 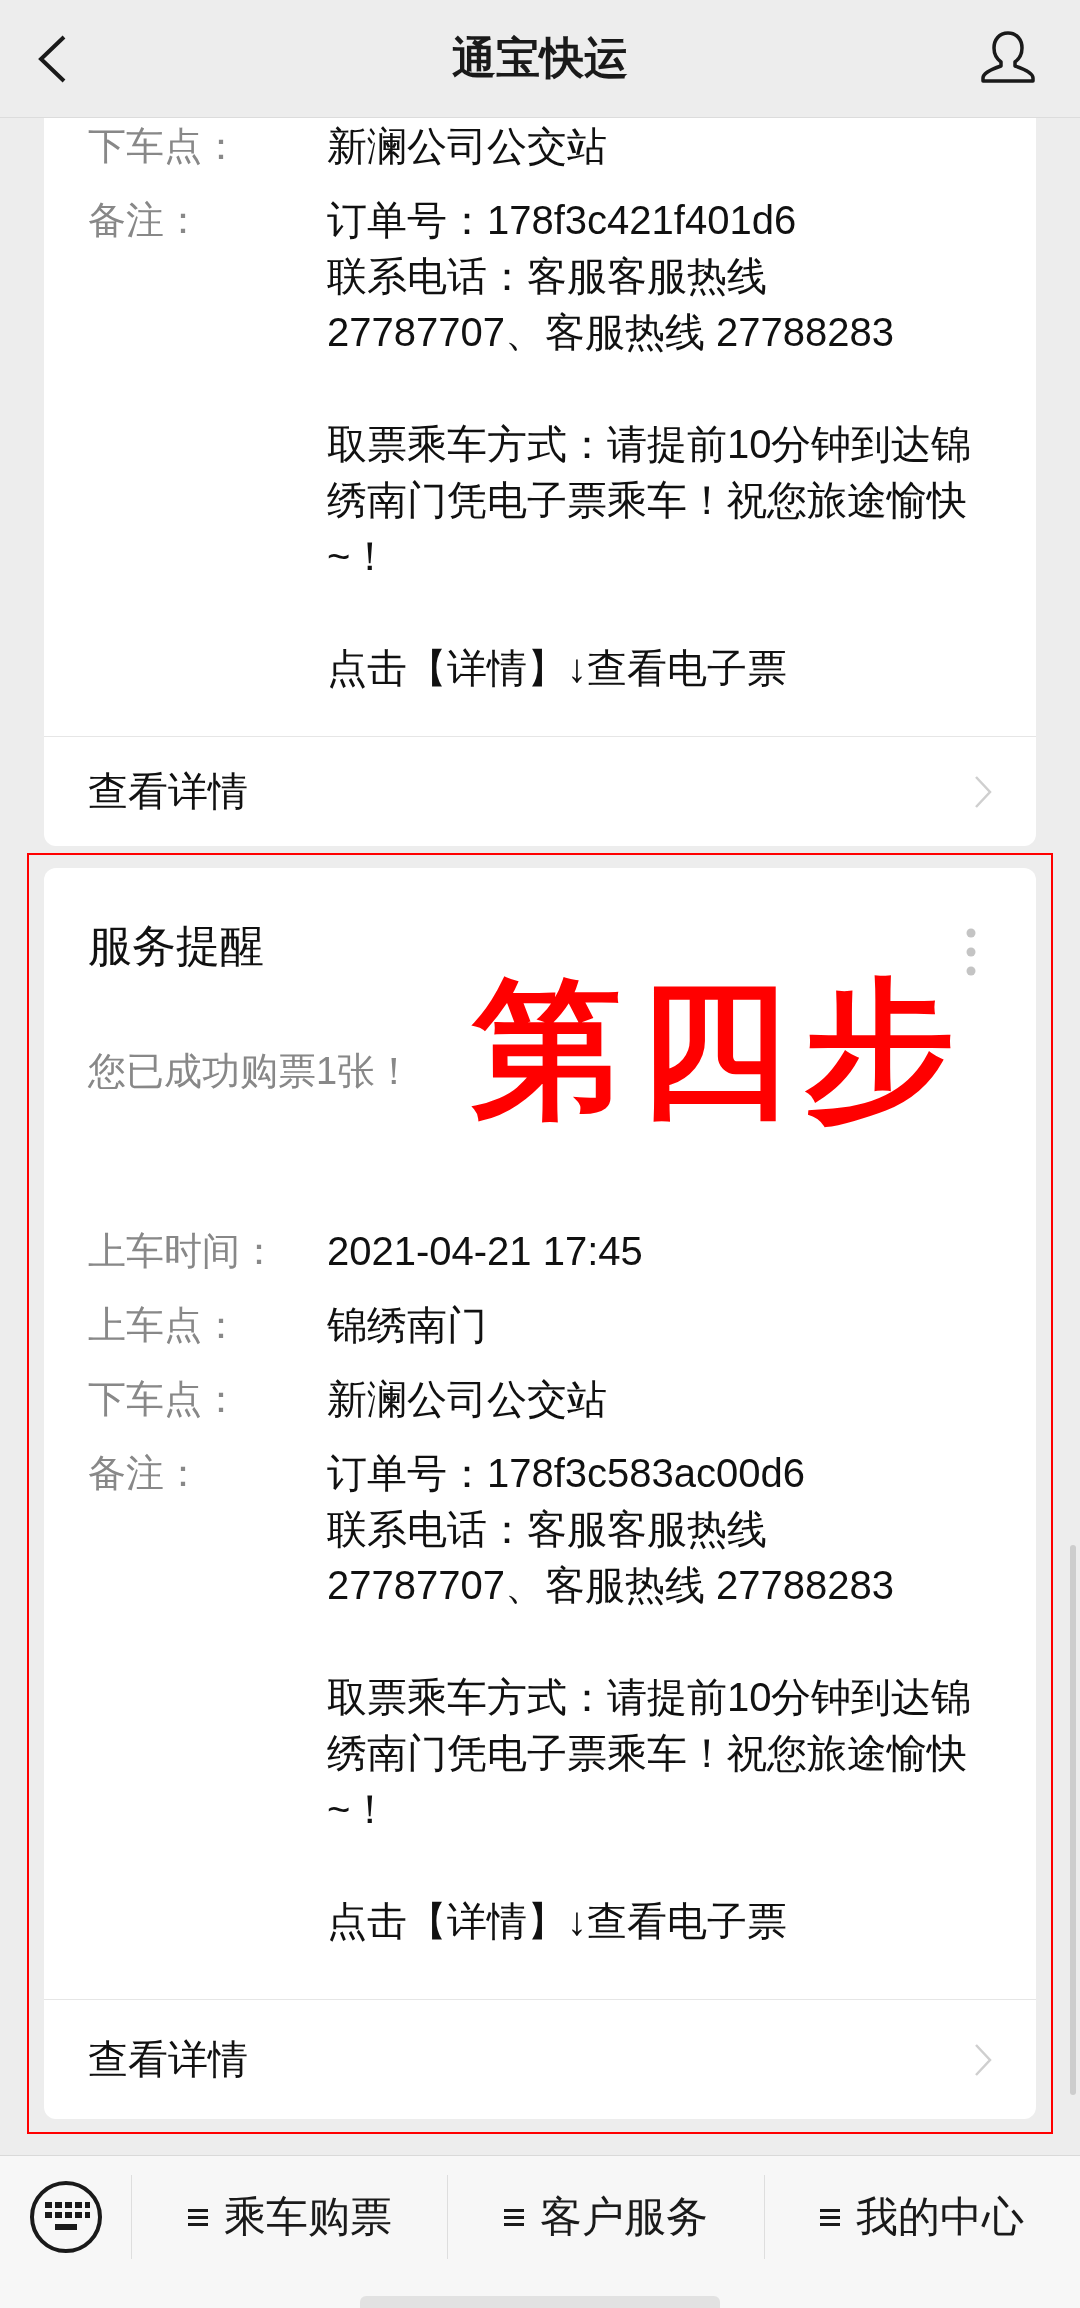 What do you see at coordinates (164, 1325) in the screenshot?
I see `field-label: 上车点：` at bounding box center [164, 1325].